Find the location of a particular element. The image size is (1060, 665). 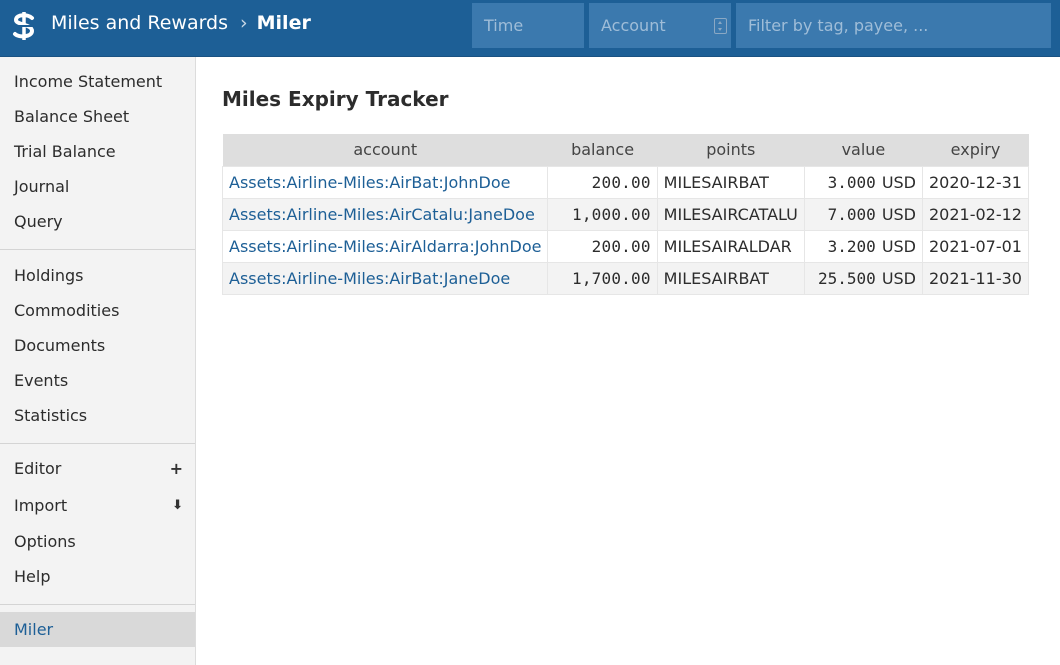

value-cell: 3.200 USD is located at coordinates (863, 246).